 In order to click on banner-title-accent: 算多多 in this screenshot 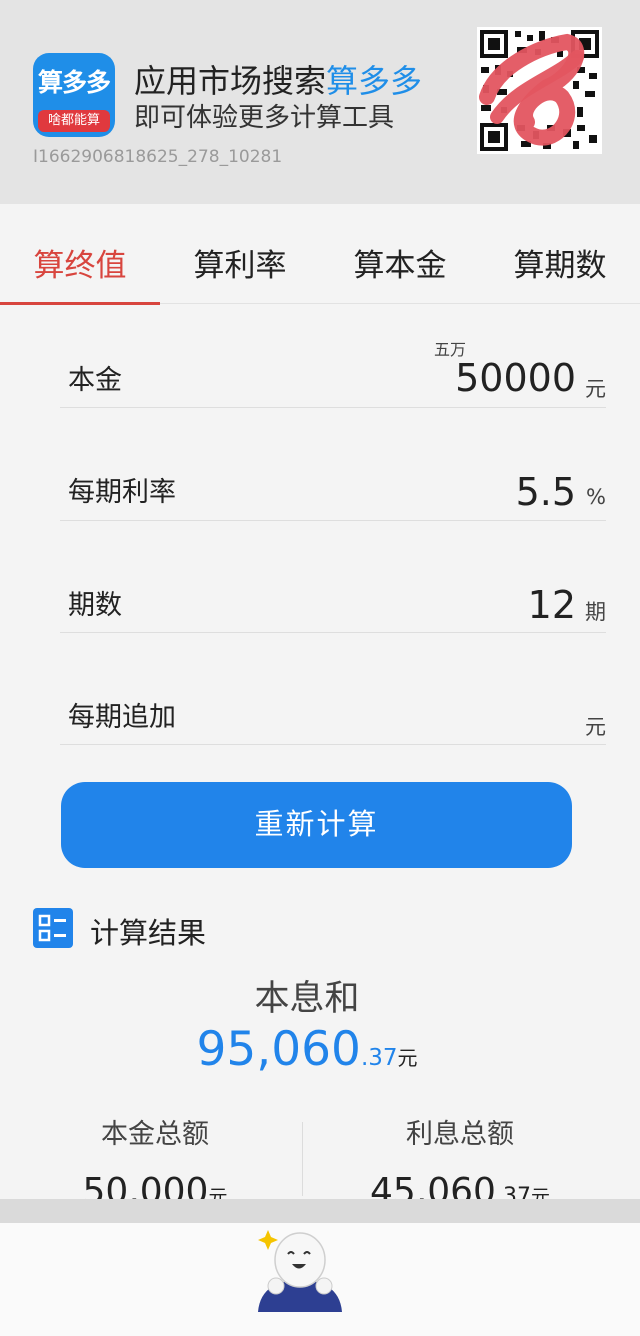, I will do `click(374, 81)`.